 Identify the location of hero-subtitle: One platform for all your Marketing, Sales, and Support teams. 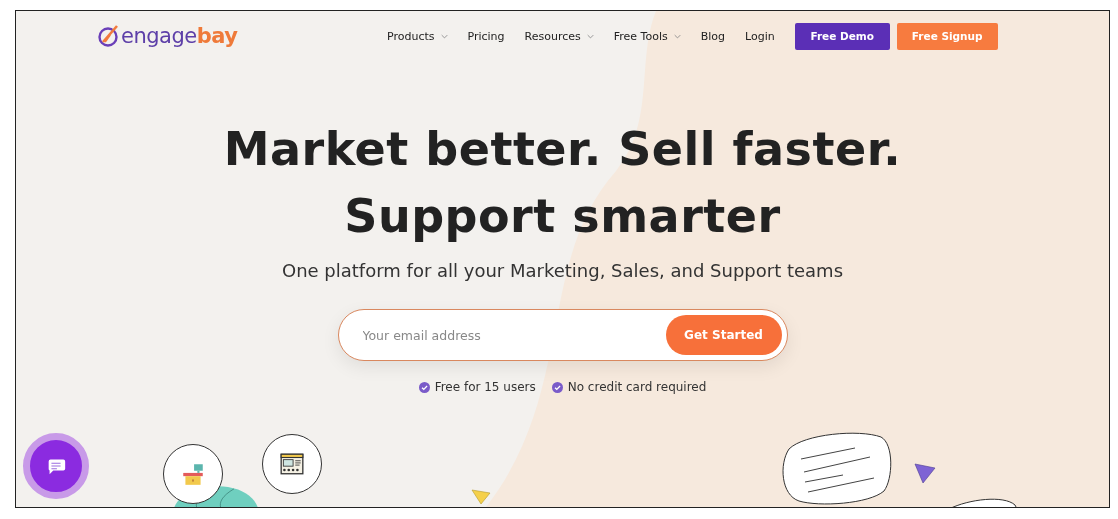
(562, 270).